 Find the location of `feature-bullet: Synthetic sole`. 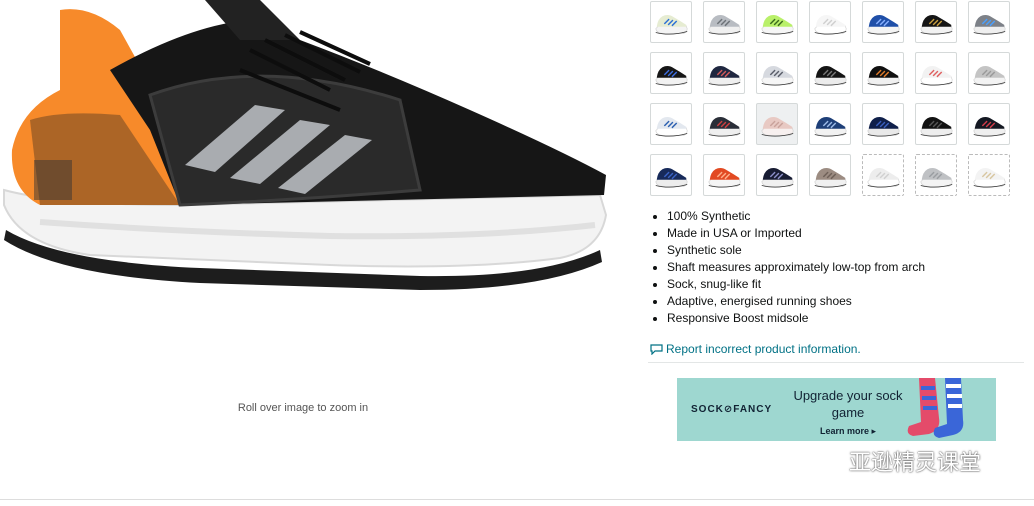

feature-bullet: Synthetic sole is located at coordinates (796, 250).